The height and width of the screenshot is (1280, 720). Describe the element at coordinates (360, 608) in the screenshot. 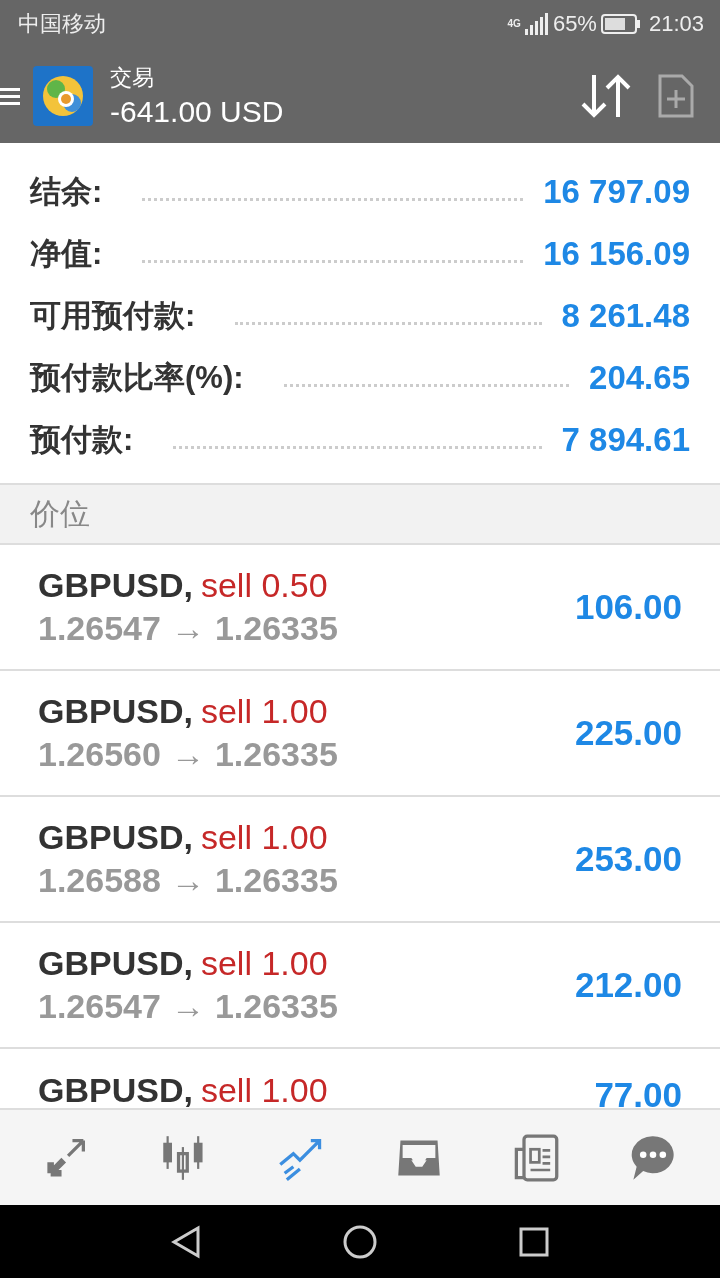

I see `position-row: GBPUSD, sell 0.50 1.26547 → 1.26335 106.00` at that location.